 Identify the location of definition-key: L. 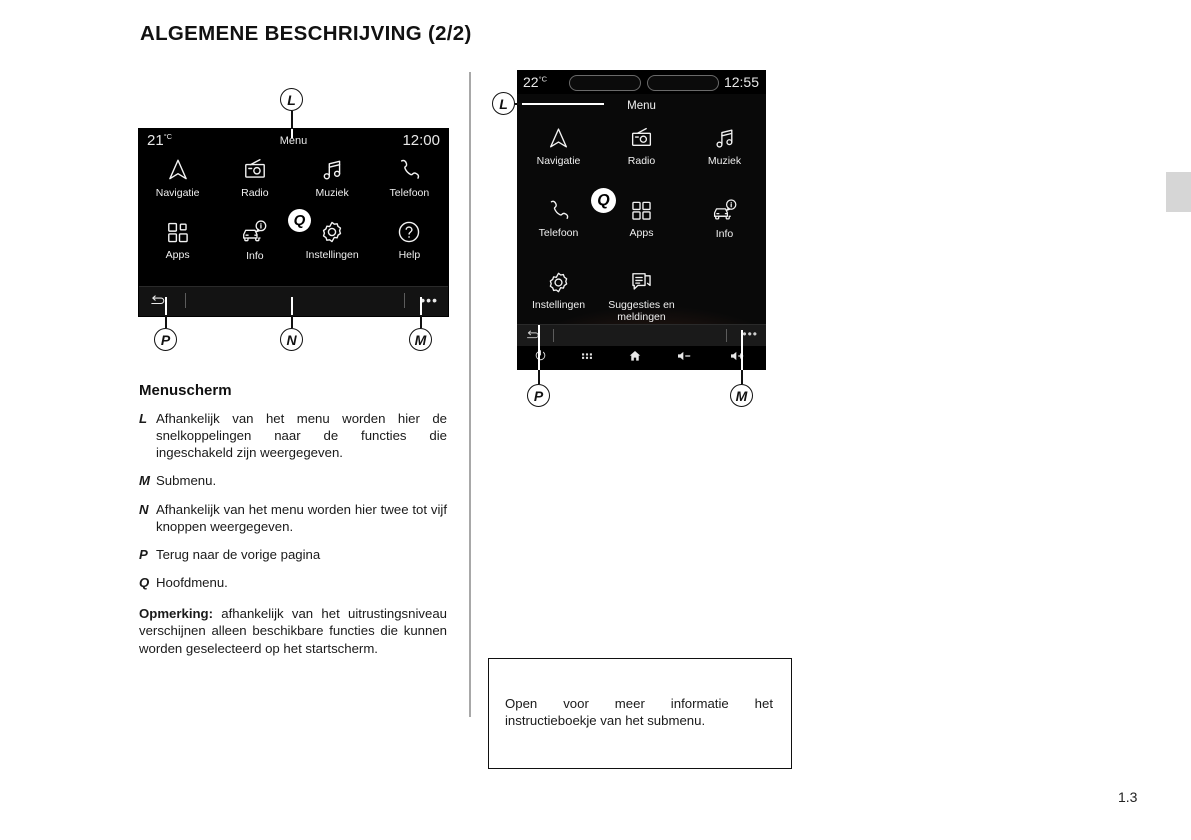
(143, 418).